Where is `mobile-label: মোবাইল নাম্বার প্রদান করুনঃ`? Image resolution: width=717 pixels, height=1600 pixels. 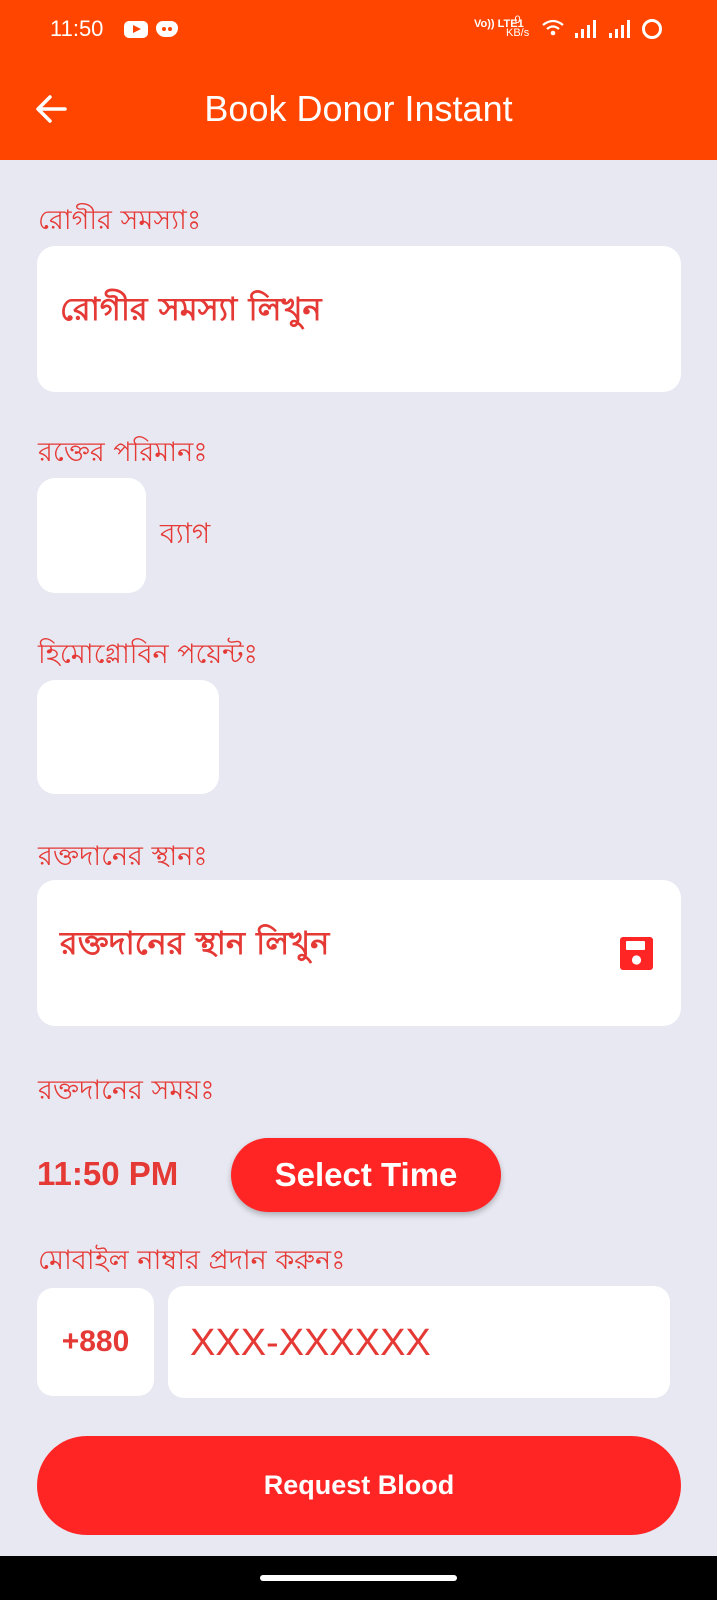
mobile-label: মোবাইল নাম্বার প্রদান করুনঃ is located at coordinates (192, 1260).